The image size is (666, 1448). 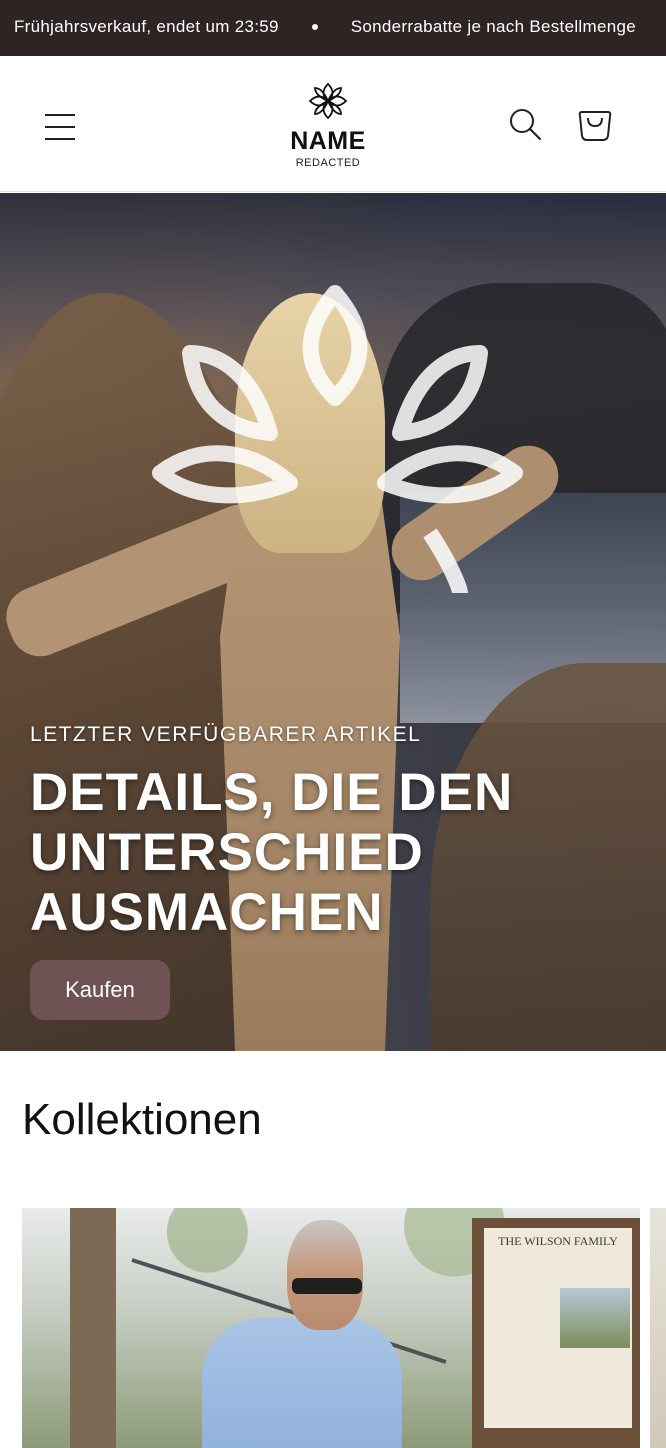 I want to click on menu-button, so click(x=60, y=124).